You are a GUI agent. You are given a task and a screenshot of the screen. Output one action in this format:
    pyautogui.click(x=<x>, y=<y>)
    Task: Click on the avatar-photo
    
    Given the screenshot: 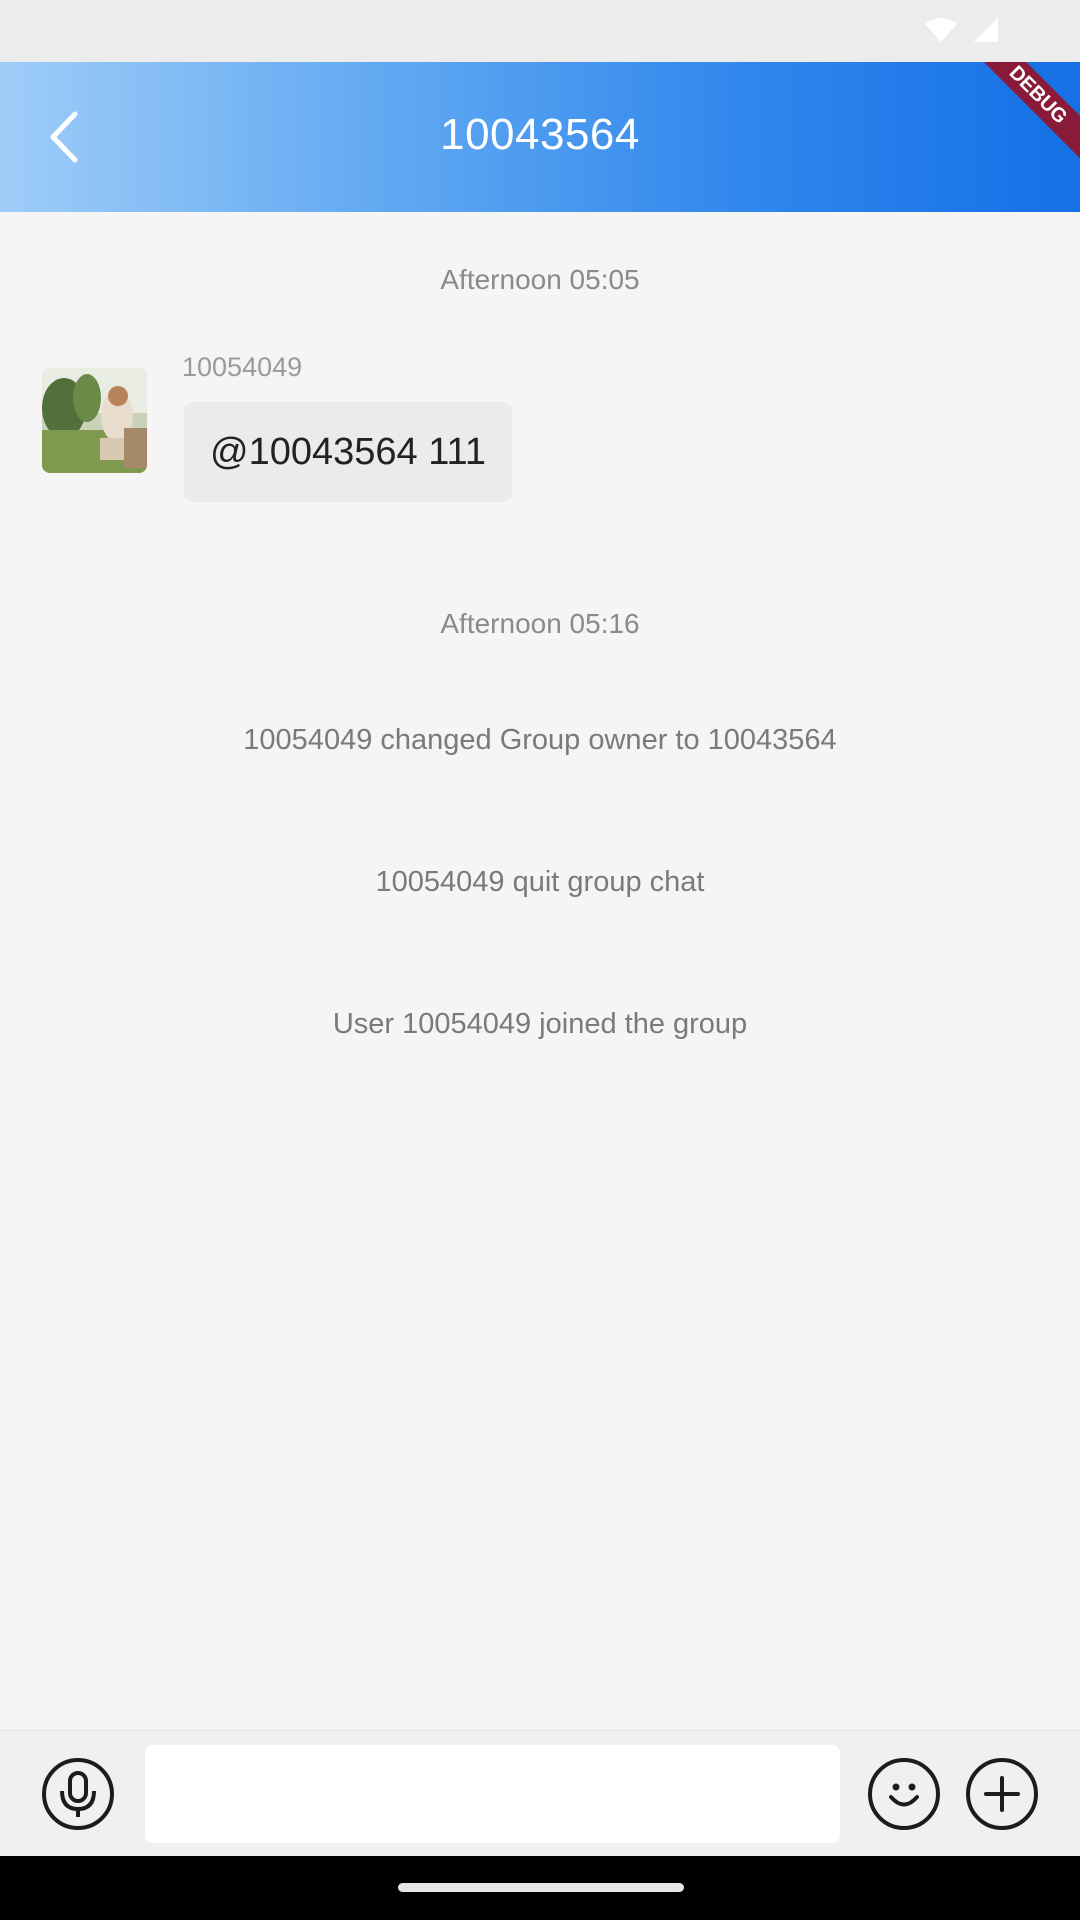 What is the action you would take?
    pyautogui.click(x=94, y=420)
    